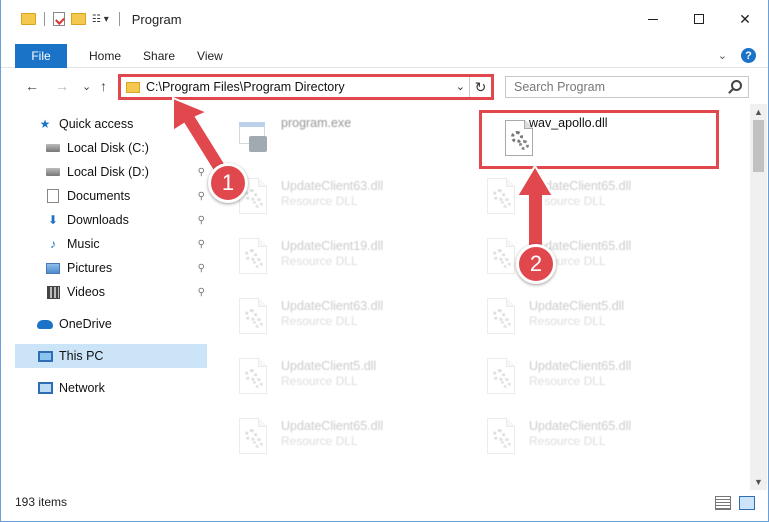 The image size is (769, 522). What do you see at coordinates (45, 324) in the screenshot?
I see `cloud-icon` at bounding box center [45, 324].